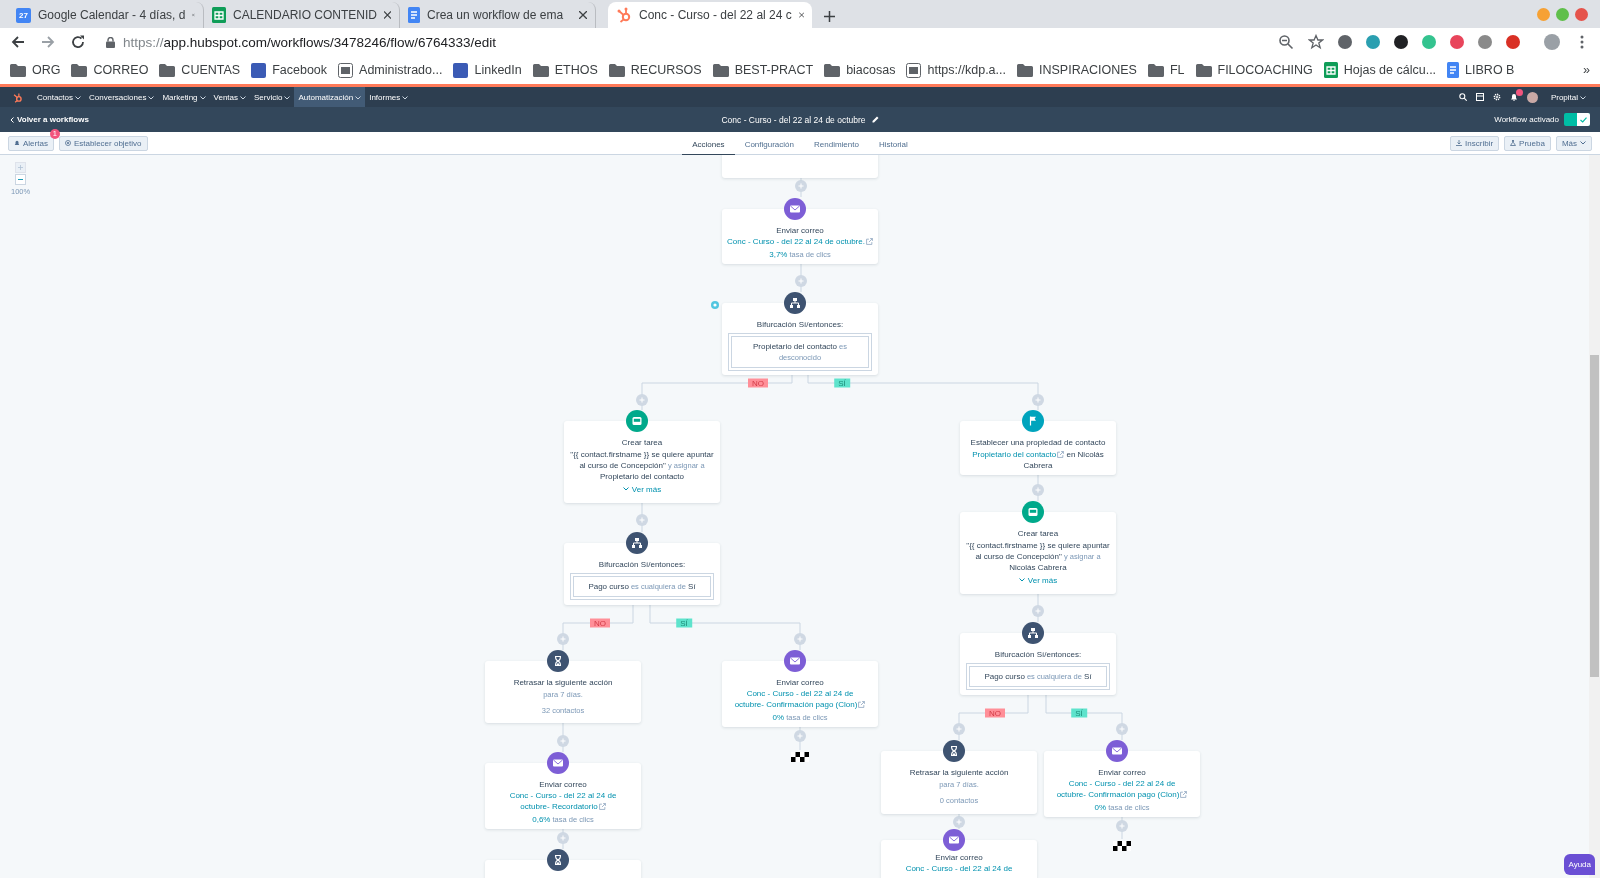 This screenshot has height=878, width=1600. What do you see at coordinates (769, 145) in the screenshot?
I see `page-tab: Configuración` at bounding box center [769, 145].